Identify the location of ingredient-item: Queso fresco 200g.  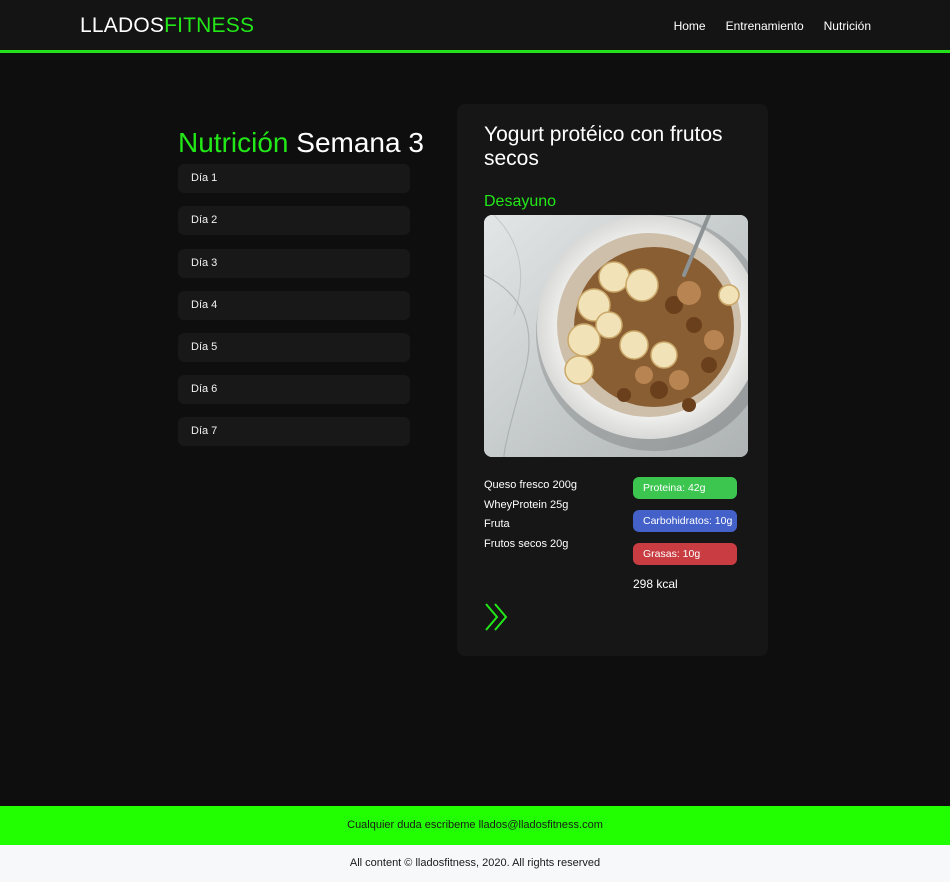
(530, 485).